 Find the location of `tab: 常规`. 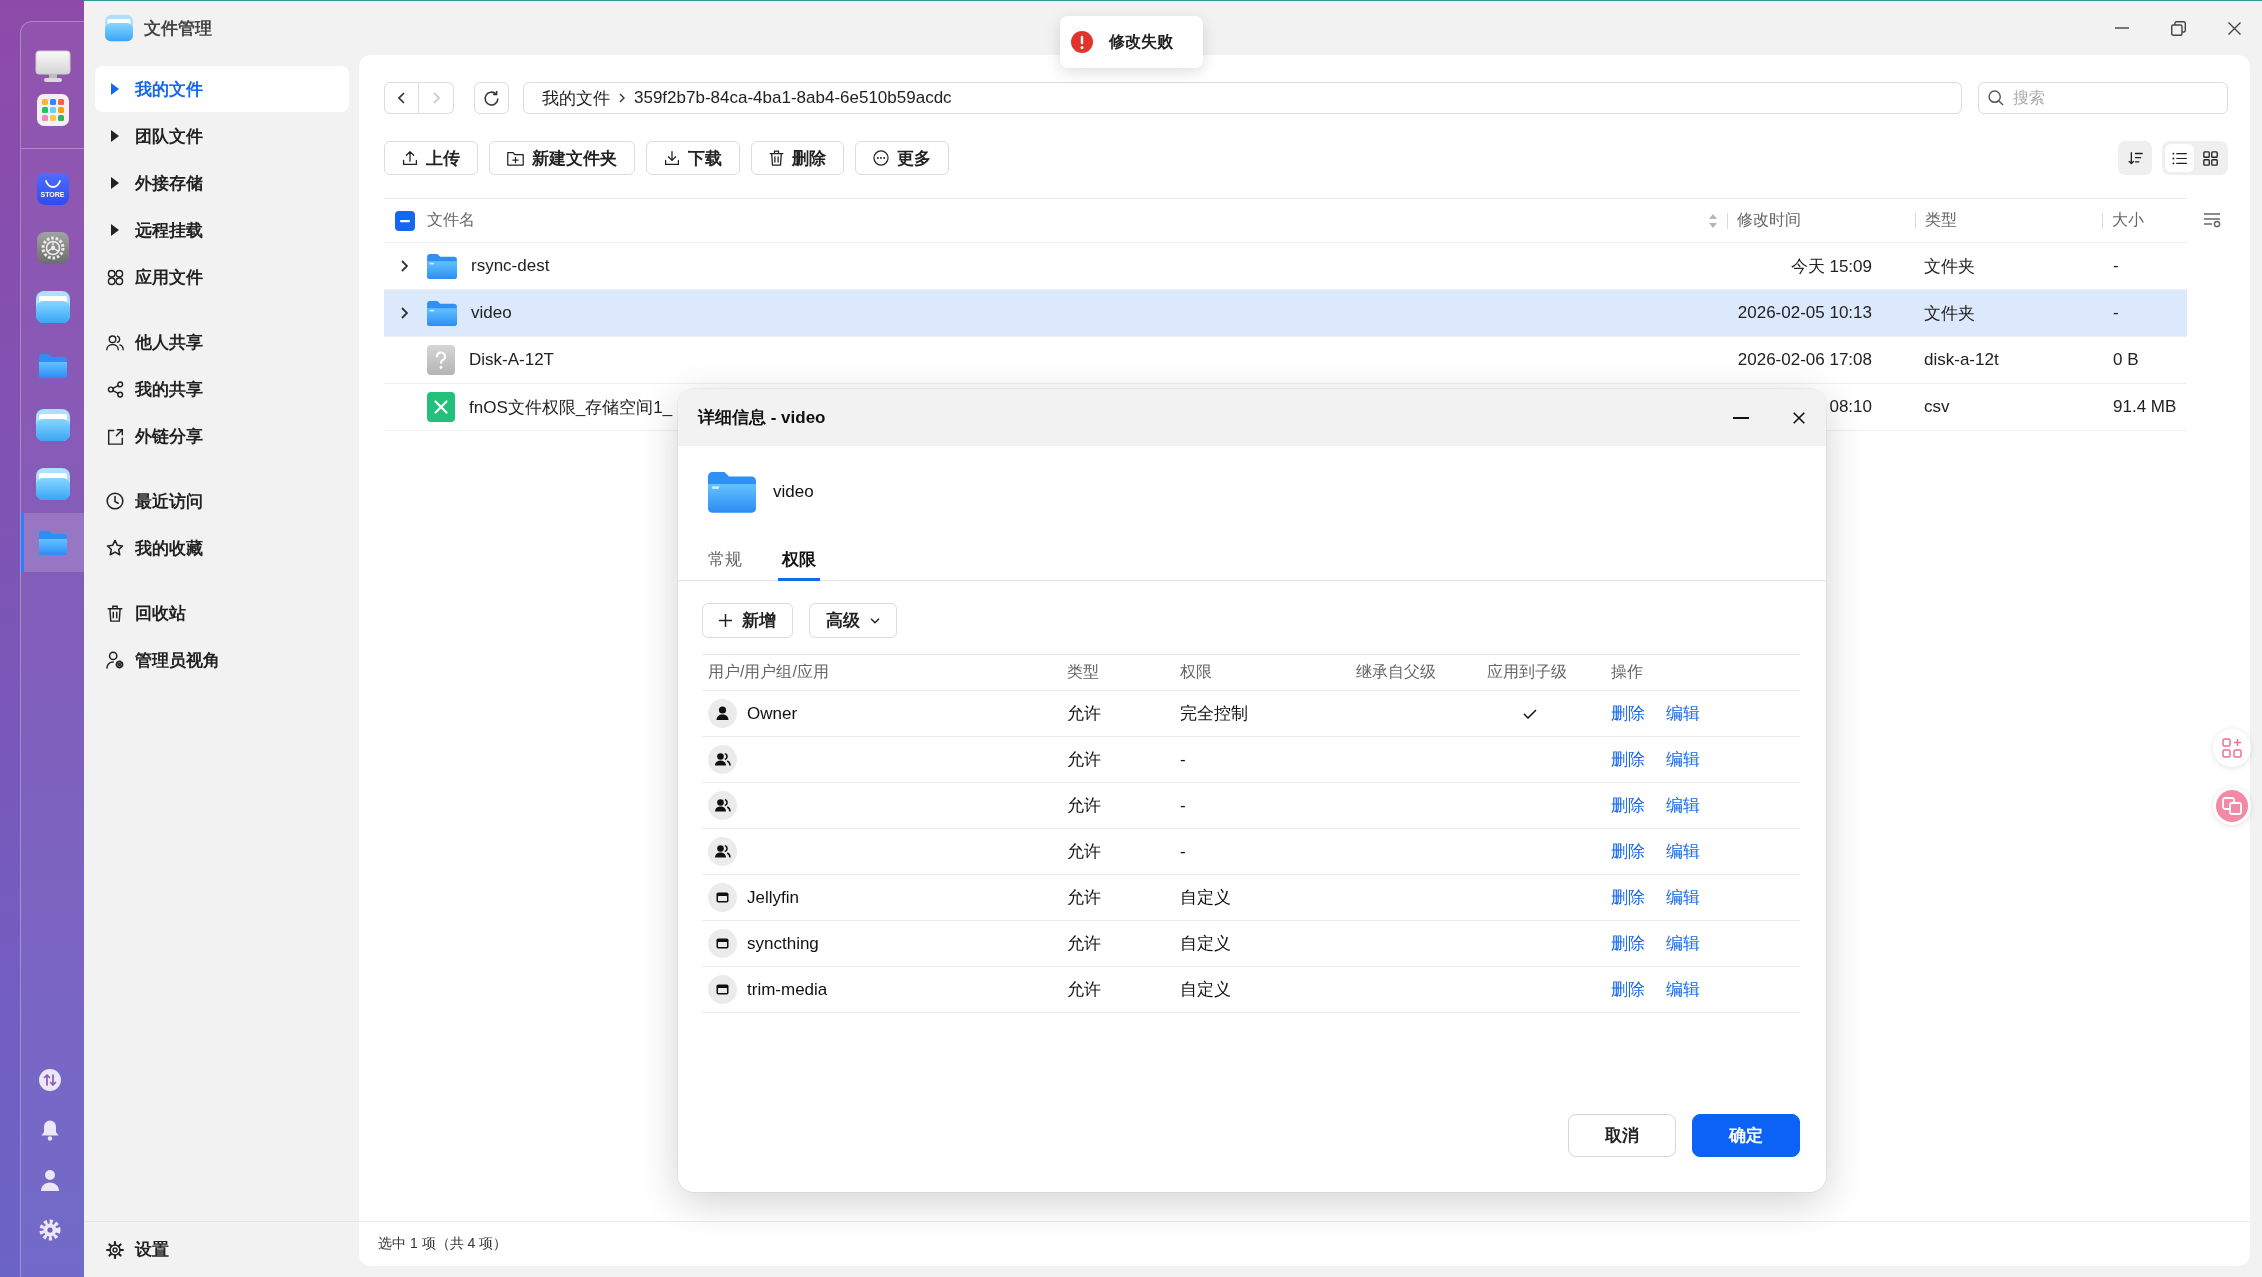

tab: 常规 is located at coordinates (725, 561).